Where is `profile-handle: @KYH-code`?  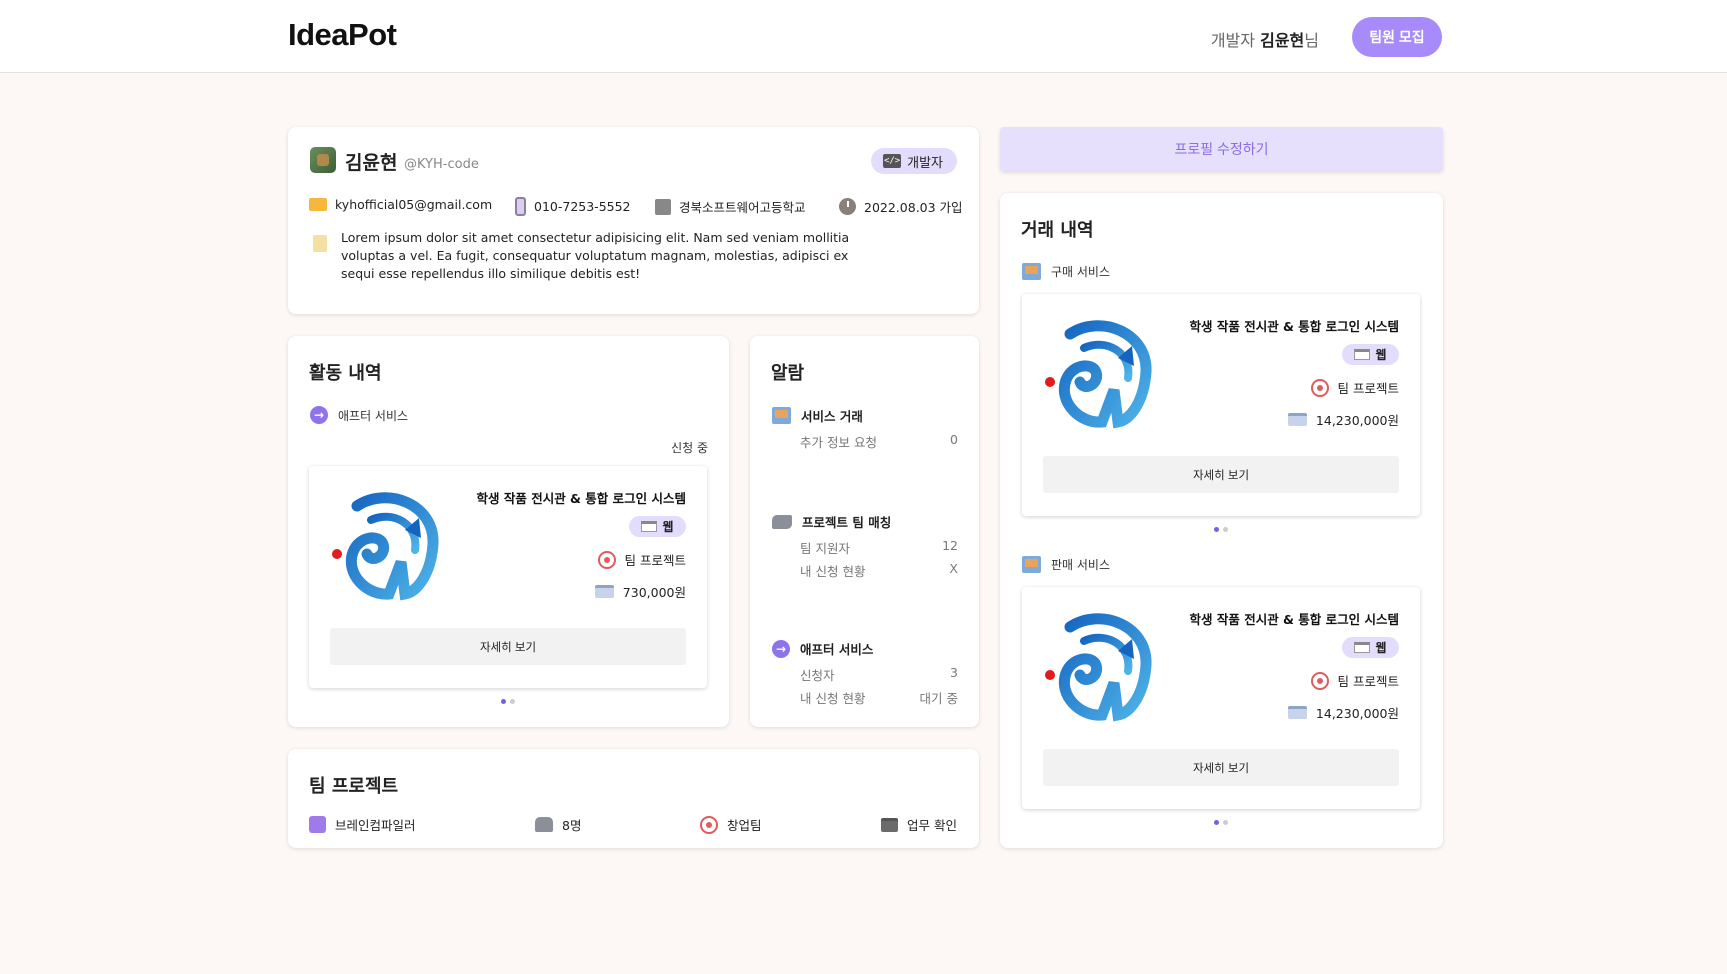 profile-handle: @KYH-code is located at coordinates (441, 164).